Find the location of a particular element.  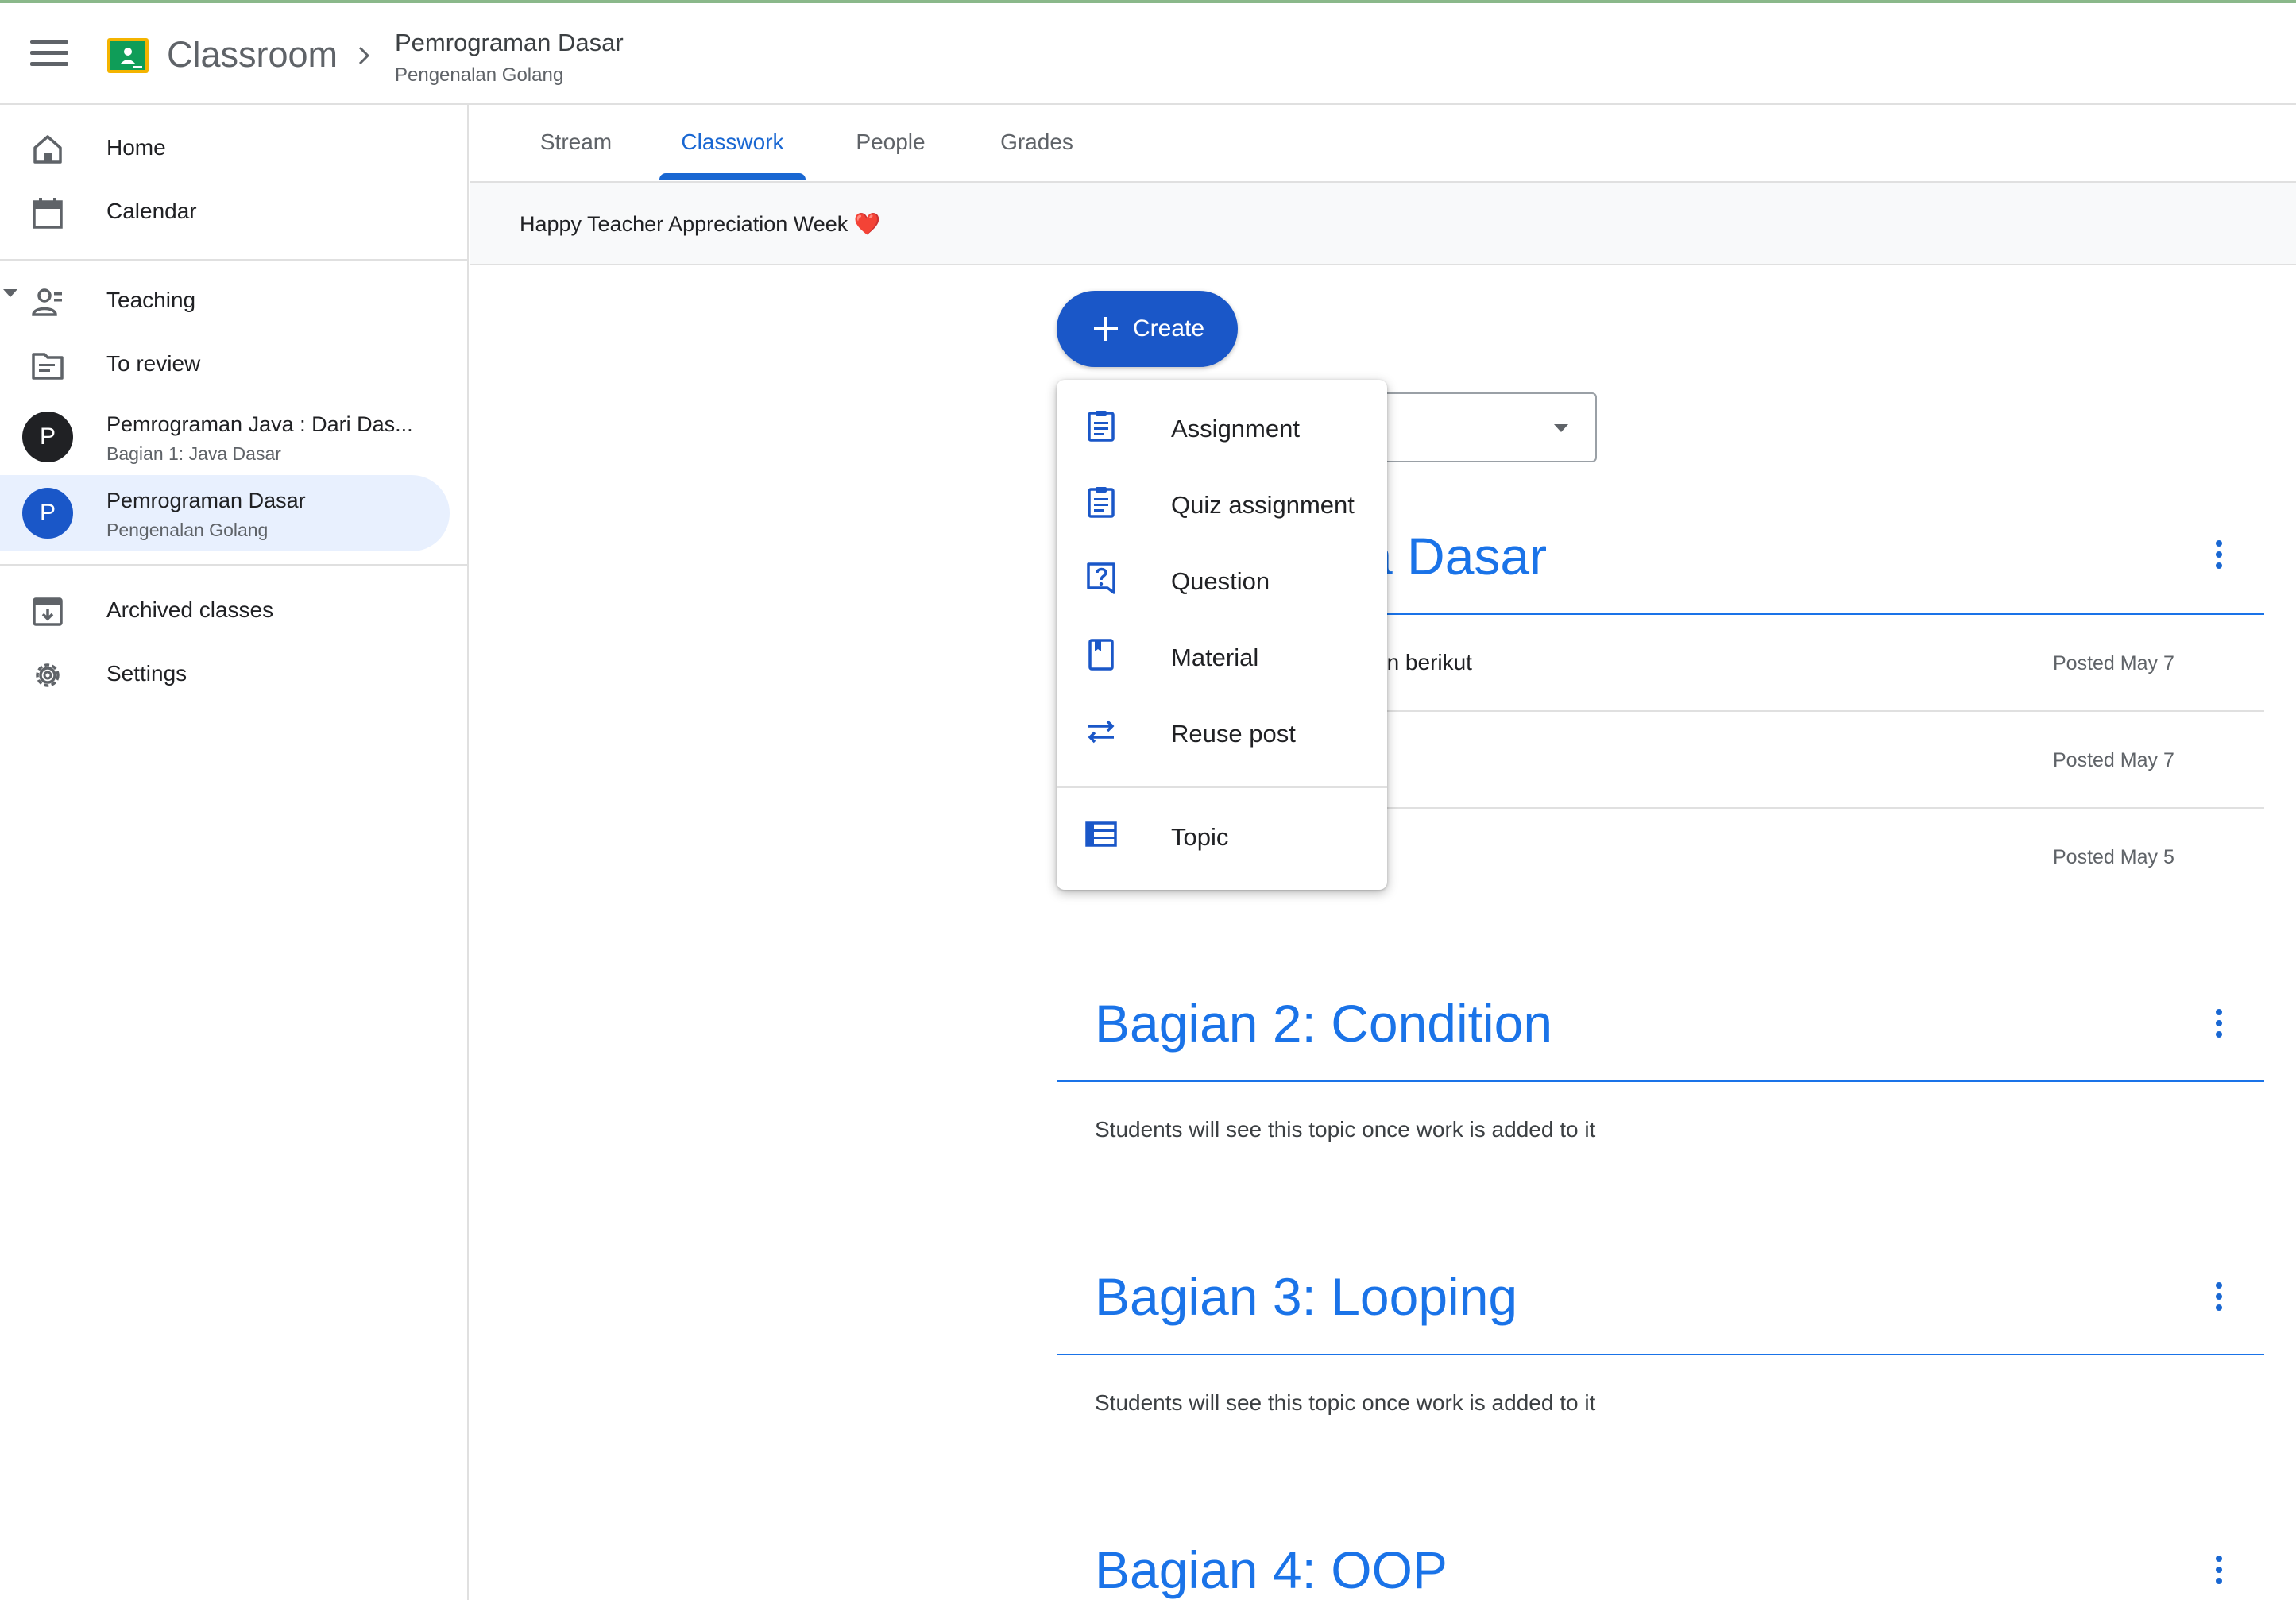

sidebar-item-label: Teaching is located at coordinates (151, 300).